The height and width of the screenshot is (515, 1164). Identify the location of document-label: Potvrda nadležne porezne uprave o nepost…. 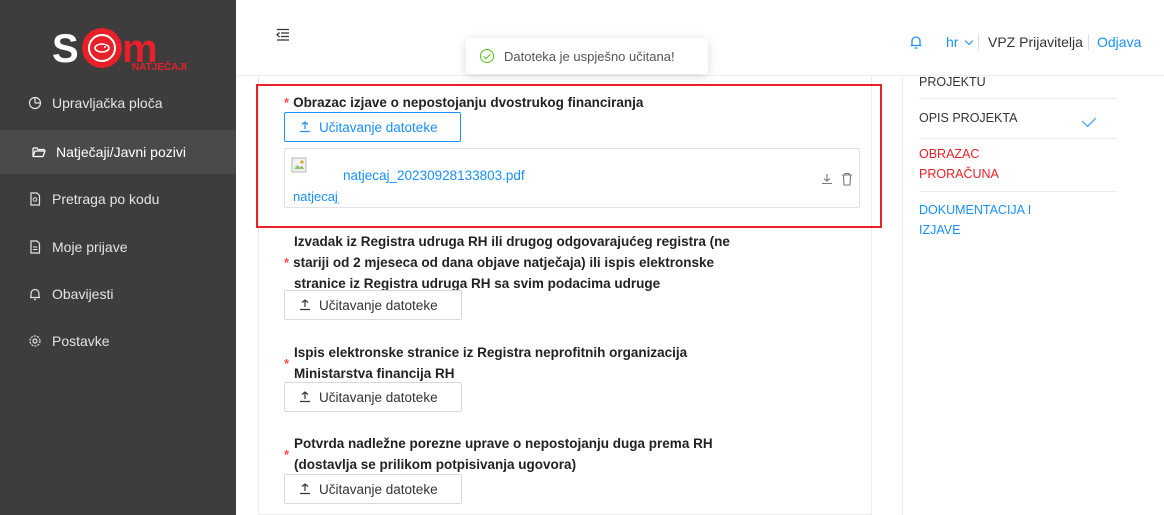
(498, 454).